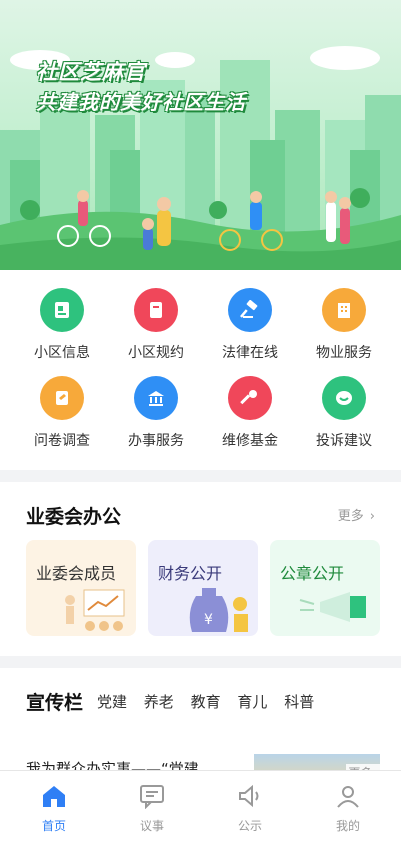  What do you see at coordinates (250, 310) in the screenshot?
I see `gavel-icon` at bounding box center [250, 310].